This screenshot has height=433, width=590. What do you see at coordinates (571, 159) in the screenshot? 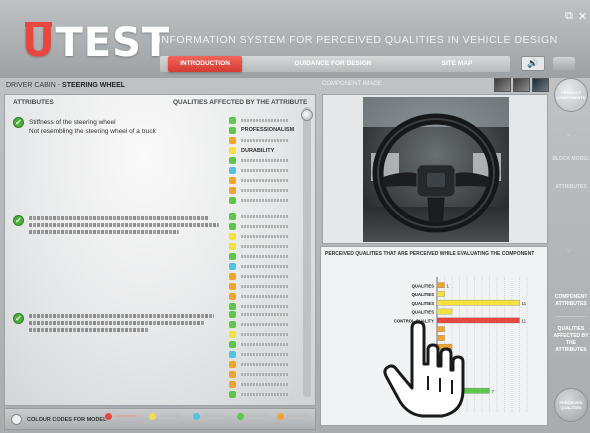
I see `block-model-label: BLOCK MODEL` at bounding box center [571, 159].